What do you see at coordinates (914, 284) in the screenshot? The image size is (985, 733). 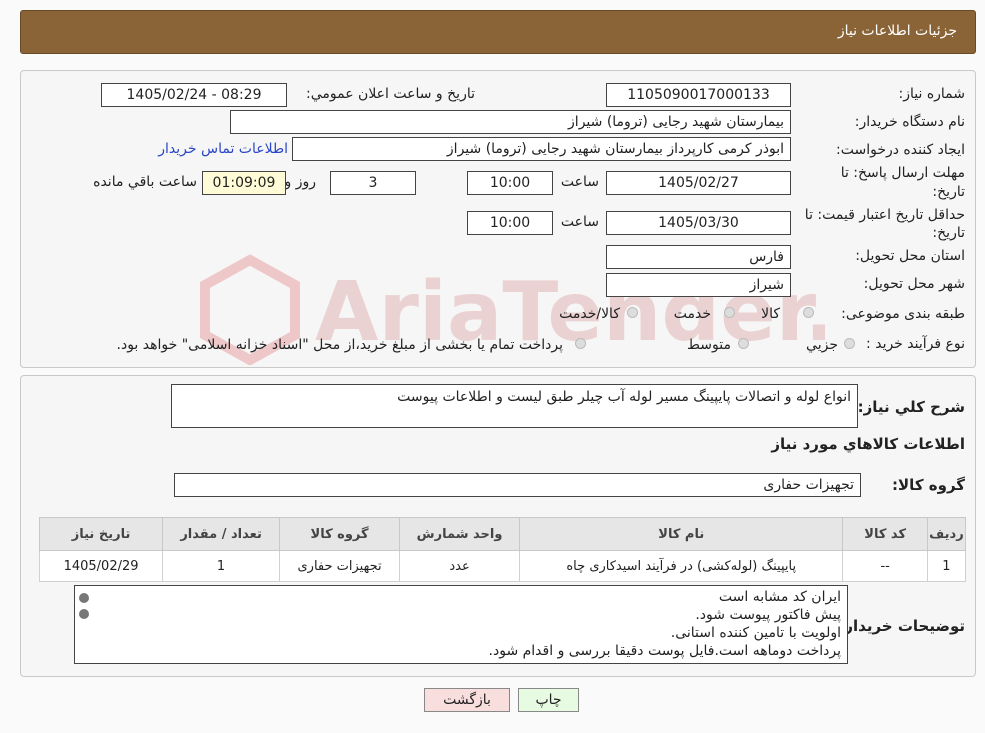 I see `city-label: شهر محل تحويل:` at bounding box center [914, 284].